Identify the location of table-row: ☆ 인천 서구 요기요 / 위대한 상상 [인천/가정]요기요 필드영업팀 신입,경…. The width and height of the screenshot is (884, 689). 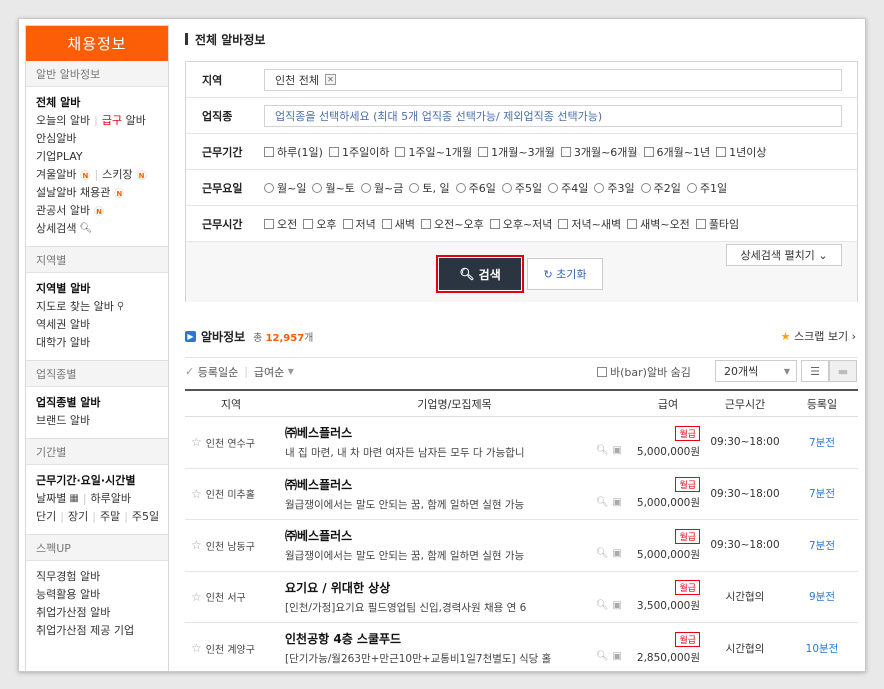
(521, 597).